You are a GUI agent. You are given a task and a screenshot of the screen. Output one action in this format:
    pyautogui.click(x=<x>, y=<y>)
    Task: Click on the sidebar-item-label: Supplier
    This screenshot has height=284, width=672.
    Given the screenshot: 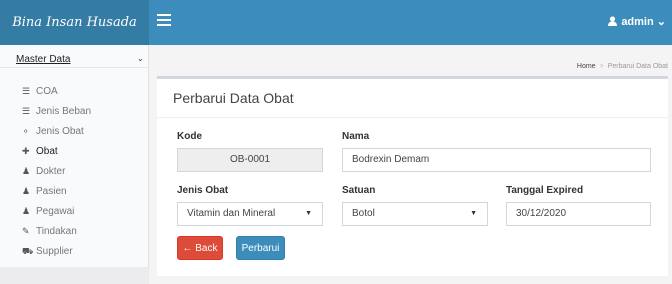 What is the action you would take?
    pyautogui.click(x=54, y=251)
    